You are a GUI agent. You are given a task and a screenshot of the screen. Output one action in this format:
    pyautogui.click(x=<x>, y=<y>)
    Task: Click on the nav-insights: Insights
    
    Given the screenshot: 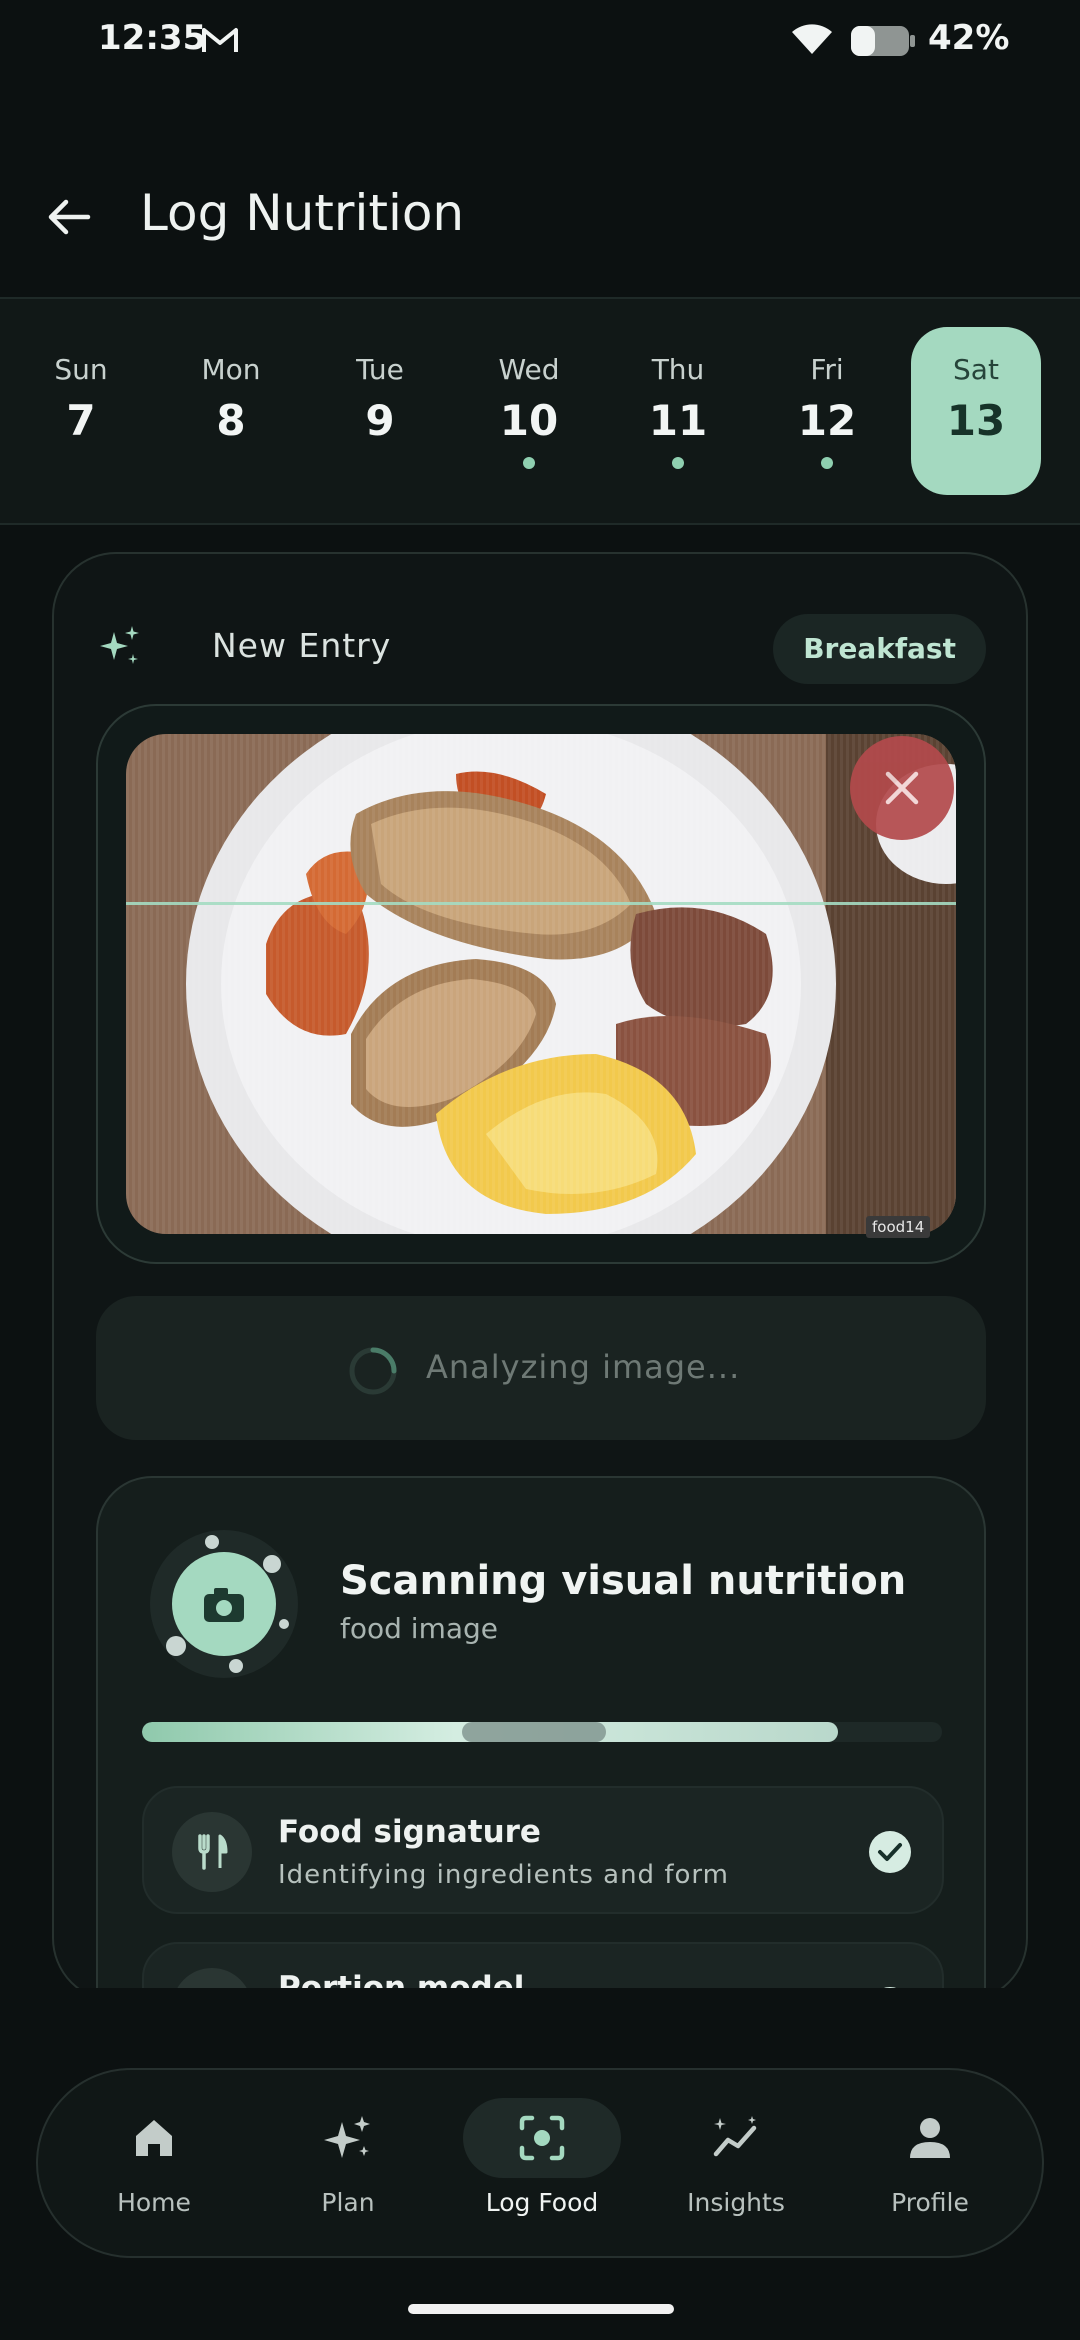 What is the action you would take?
    pyautogui.click(x=736, y=2168)
    